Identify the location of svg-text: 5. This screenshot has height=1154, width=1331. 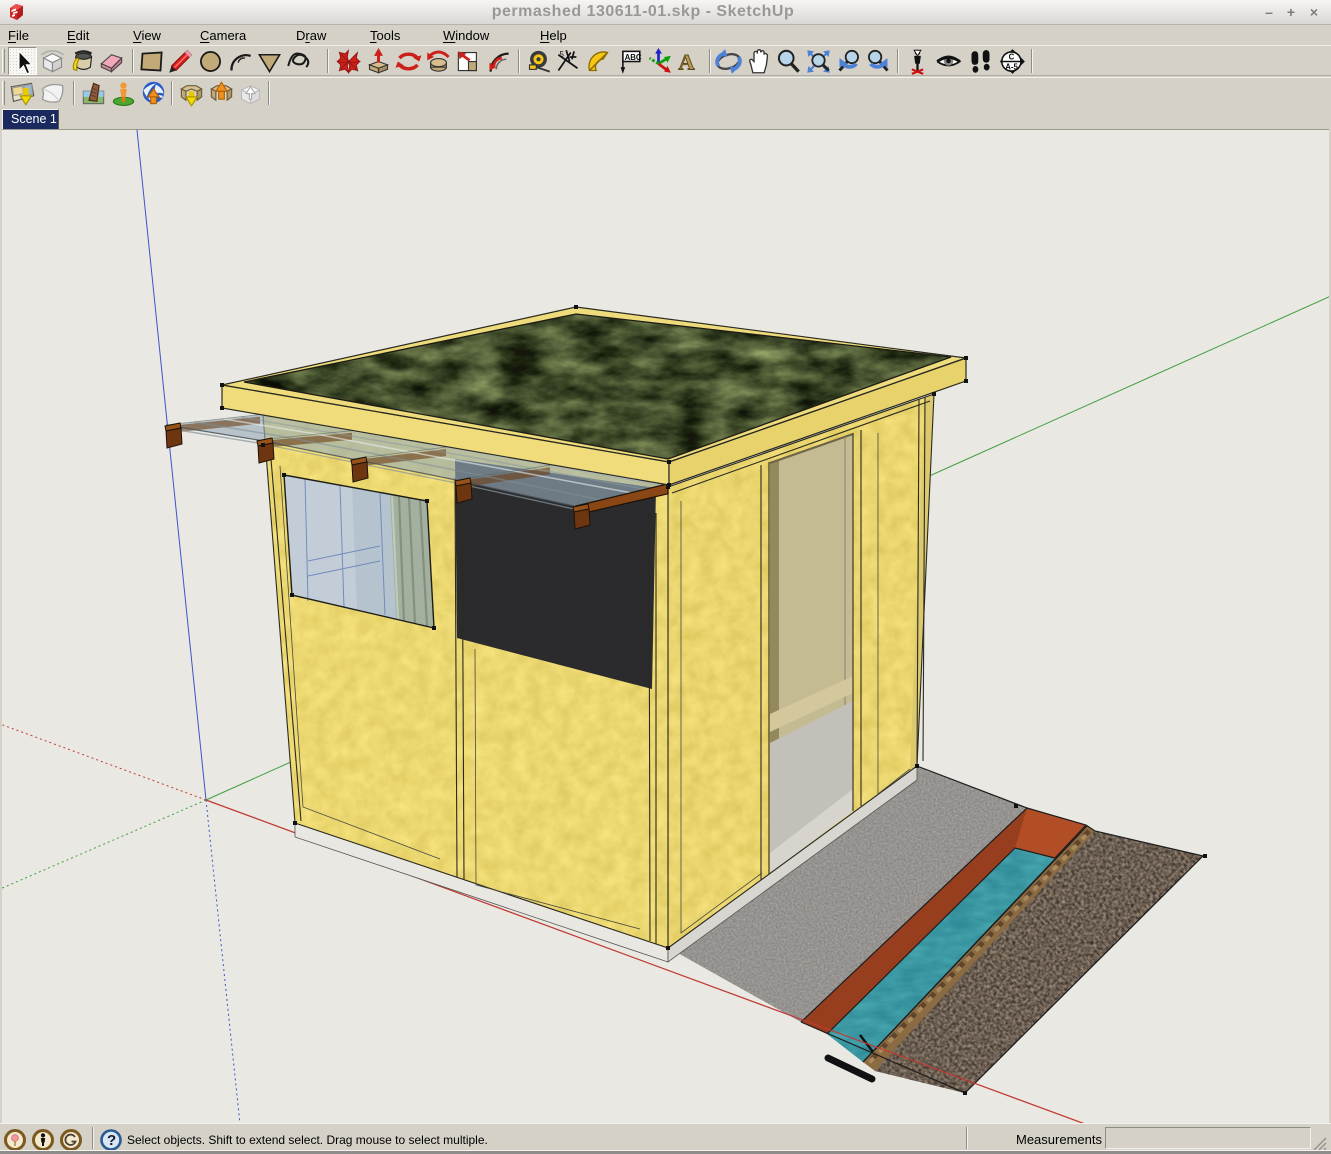
(562, 54).